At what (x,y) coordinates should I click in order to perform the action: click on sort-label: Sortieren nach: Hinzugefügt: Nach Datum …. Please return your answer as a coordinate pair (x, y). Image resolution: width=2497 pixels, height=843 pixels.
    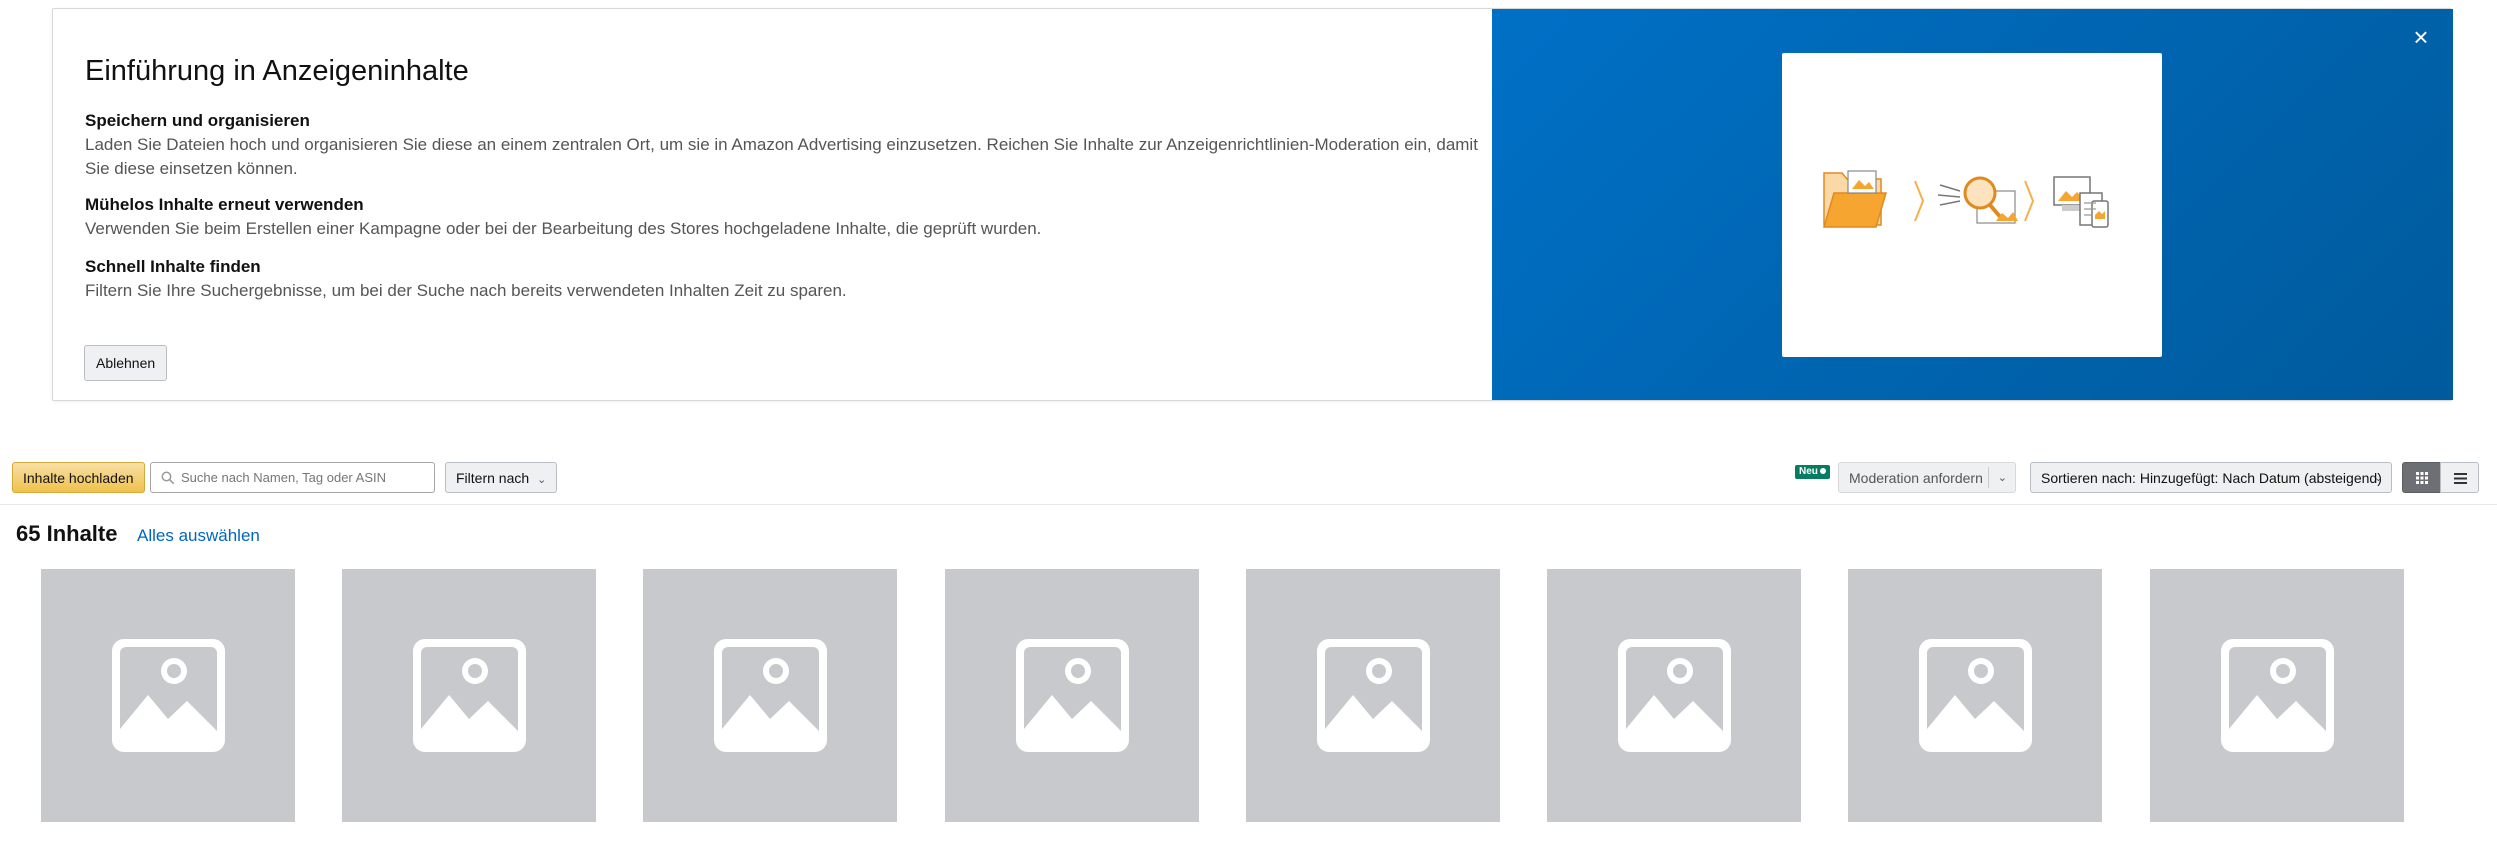
    Looking at the image, I should click on (2211, 477).